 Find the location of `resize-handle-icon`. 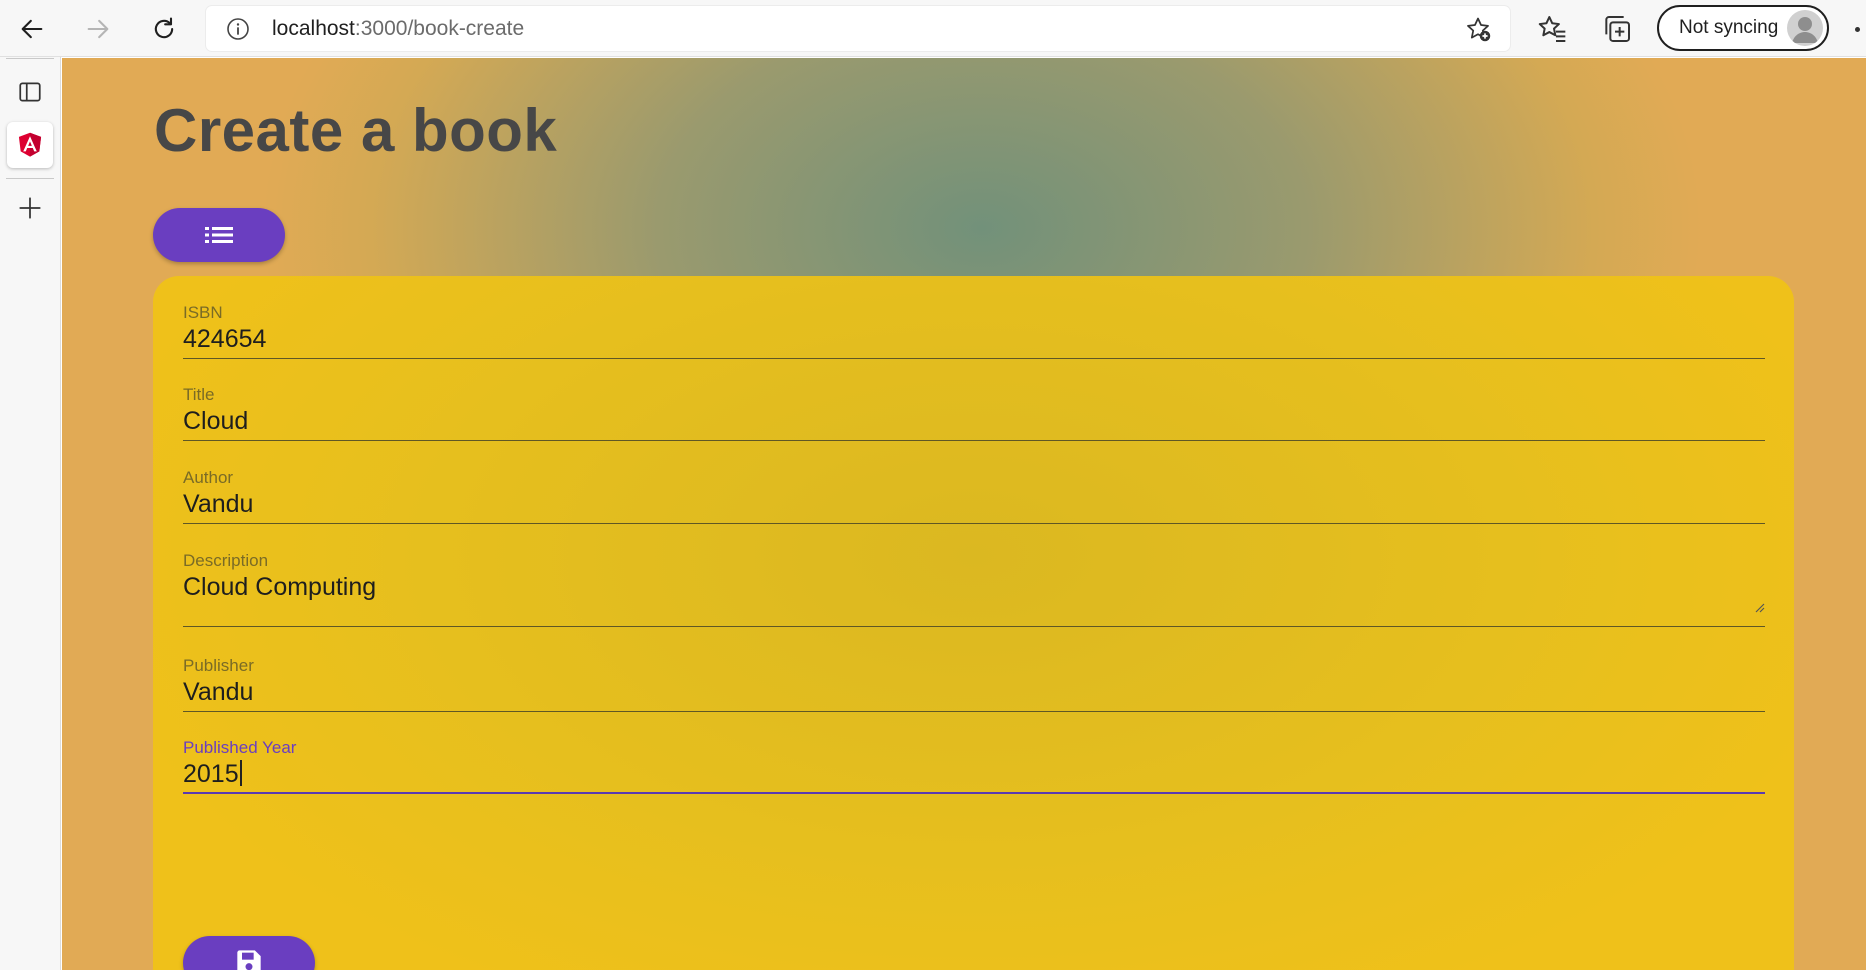

resize-handle-icon is located at coordinates (1759, 607).